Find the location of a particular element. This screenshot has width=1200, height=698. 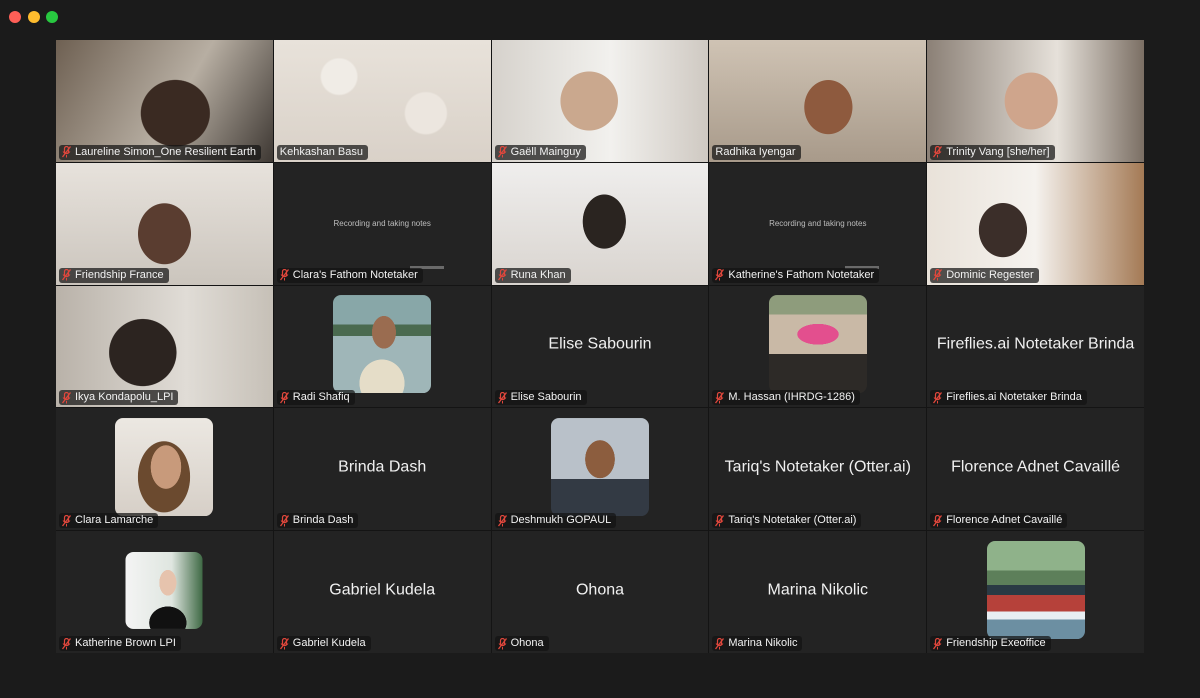

participant-tile: M. Hassan (IHRDG-1286) is located at coordinates (818, 346).